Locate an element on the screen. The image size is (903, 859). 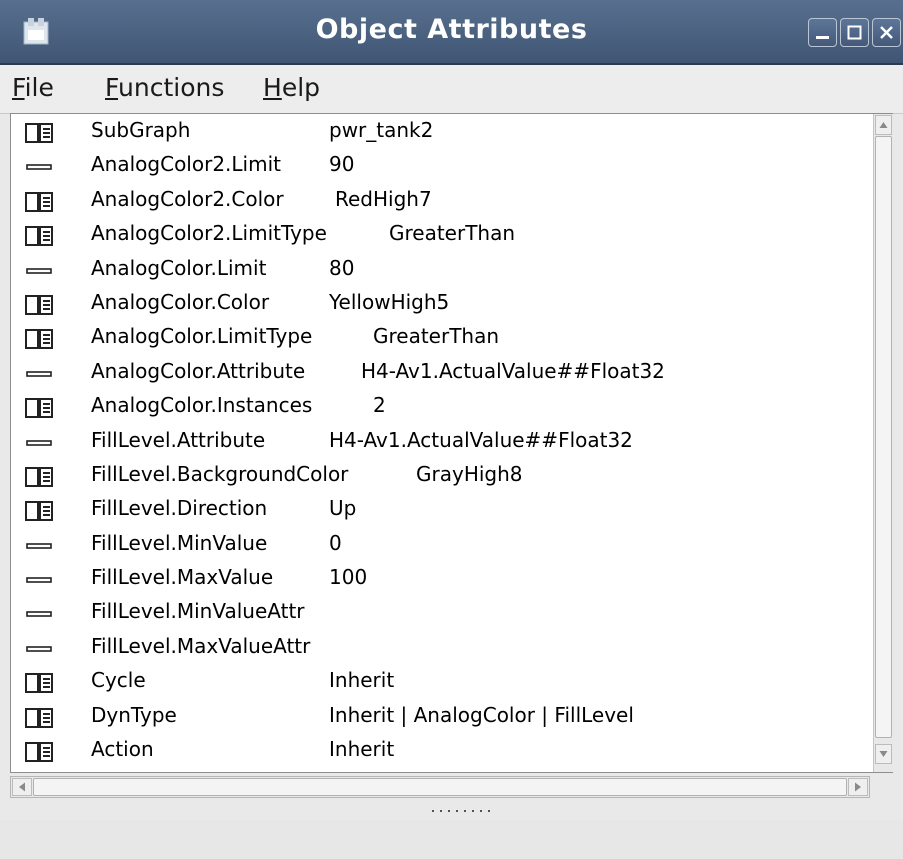
attribute-name: AnalogColor2.LimitType is located at coordinates (209, 233).